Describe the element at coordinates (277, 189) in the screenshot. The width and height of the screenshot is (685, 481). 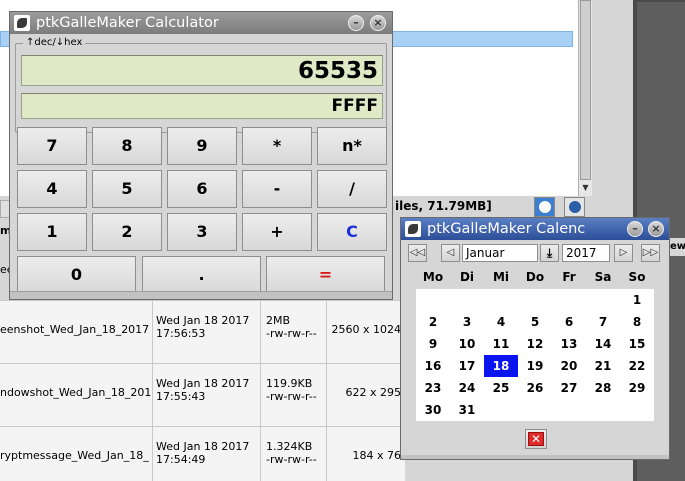
I see `key-minus-button: -` at that location.